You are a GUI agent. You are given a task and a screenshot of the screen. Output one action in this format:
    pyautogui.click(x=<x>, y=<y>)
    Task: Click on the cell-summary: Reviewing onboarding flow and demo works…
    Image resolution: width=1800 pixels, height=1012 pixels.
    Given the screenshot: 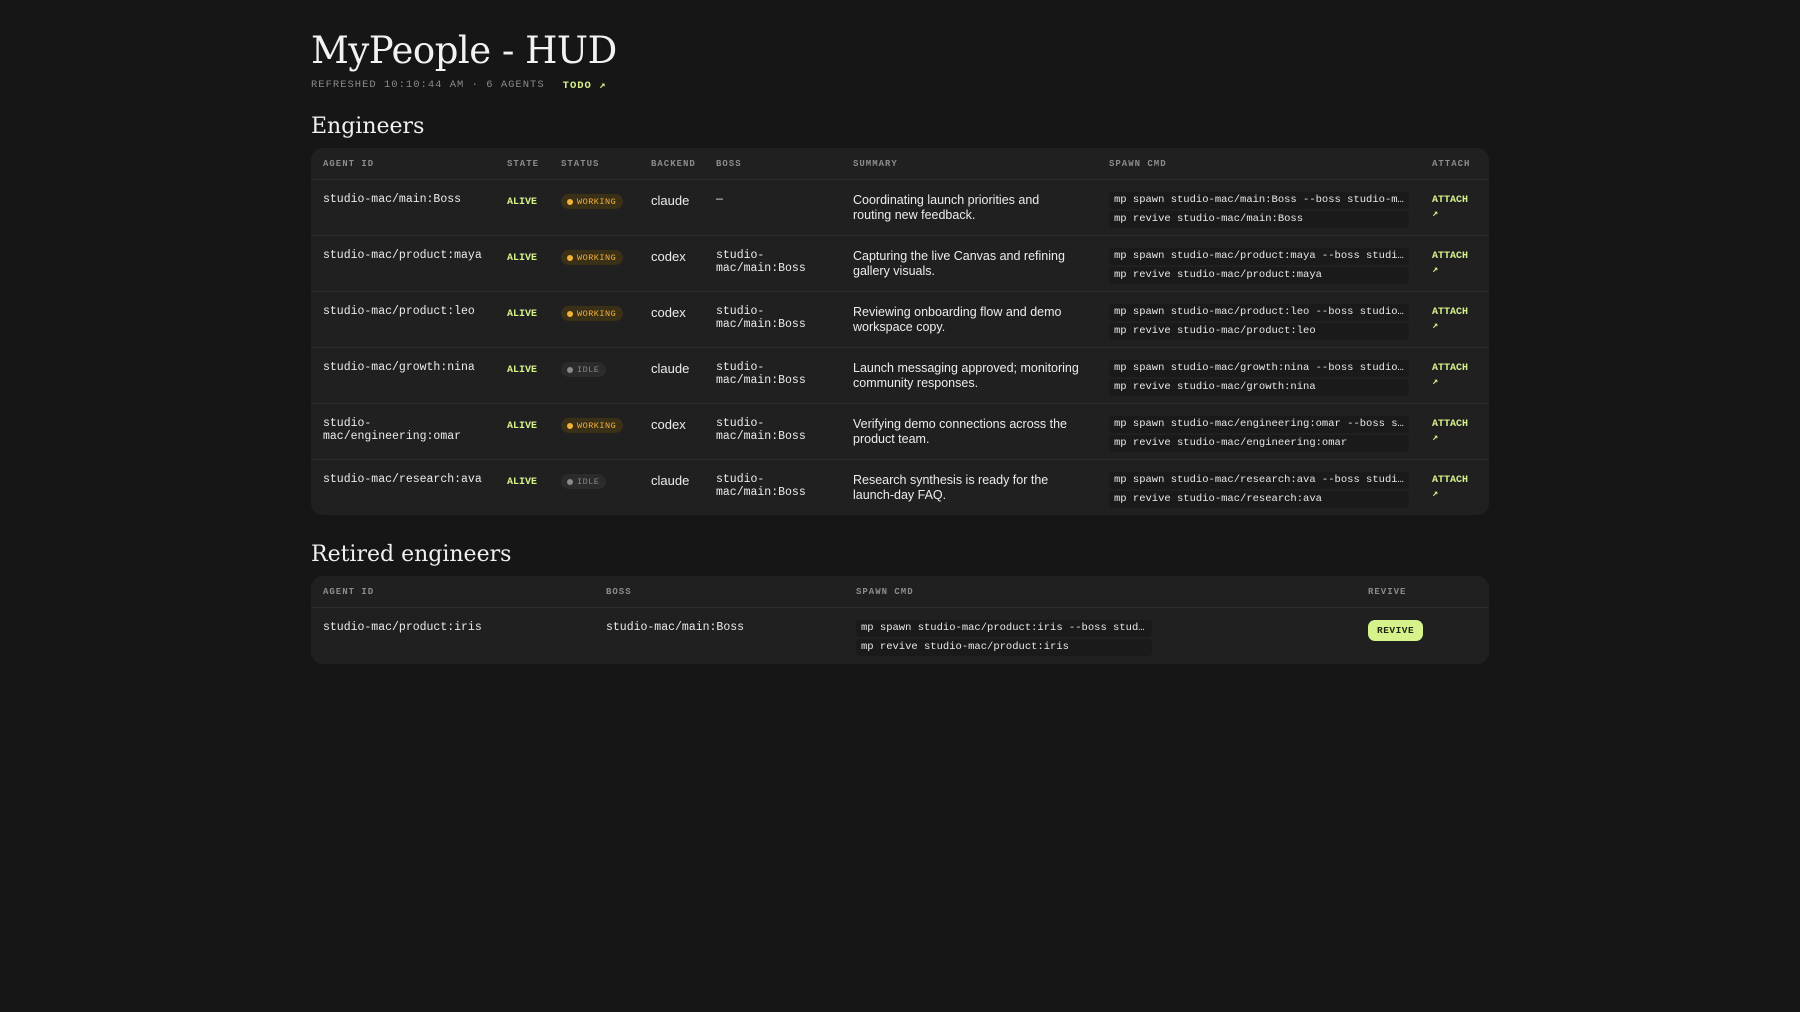 What is the action you would take?
    pyautogui.click(x=969, y=319)
    